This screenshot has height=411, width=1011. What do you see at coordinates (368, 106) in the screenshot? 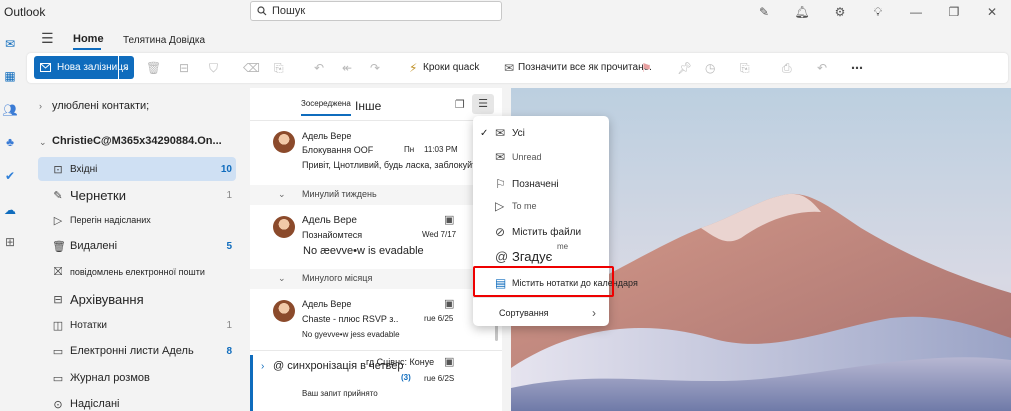
I see `tab-other: Інше` at bounding box center [368, 106].